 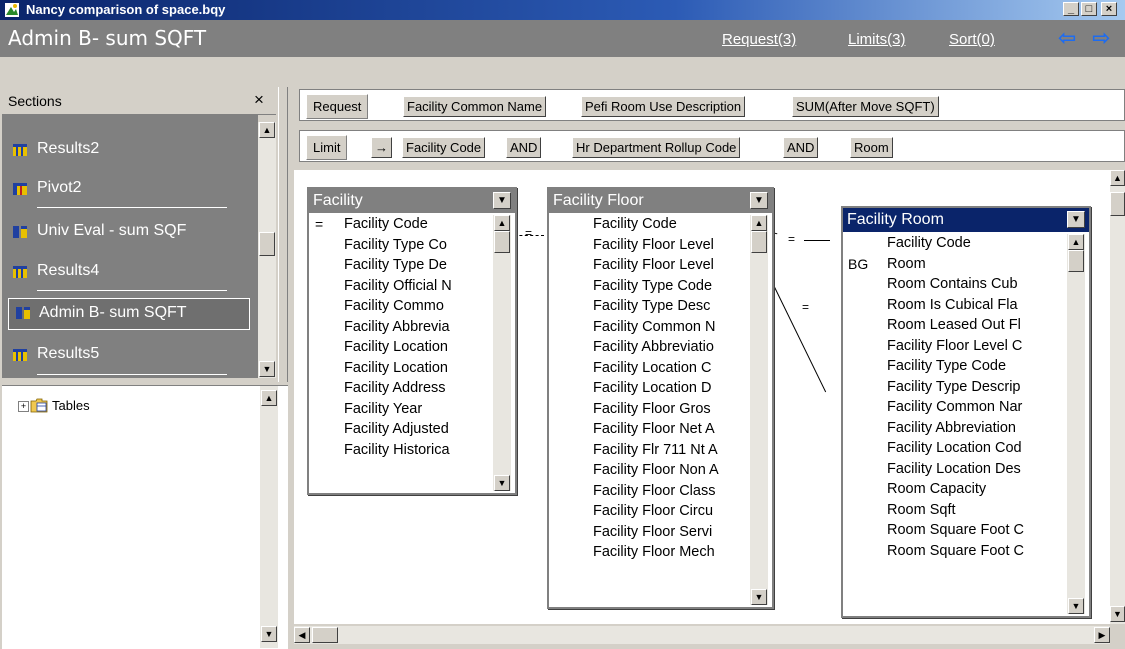 What do you see at coordinates (562, 10) in the screenshot?
I see `window-title-bar: Nancy comparison of space.bqy _ □ ×` at bounding box center [562, 10].